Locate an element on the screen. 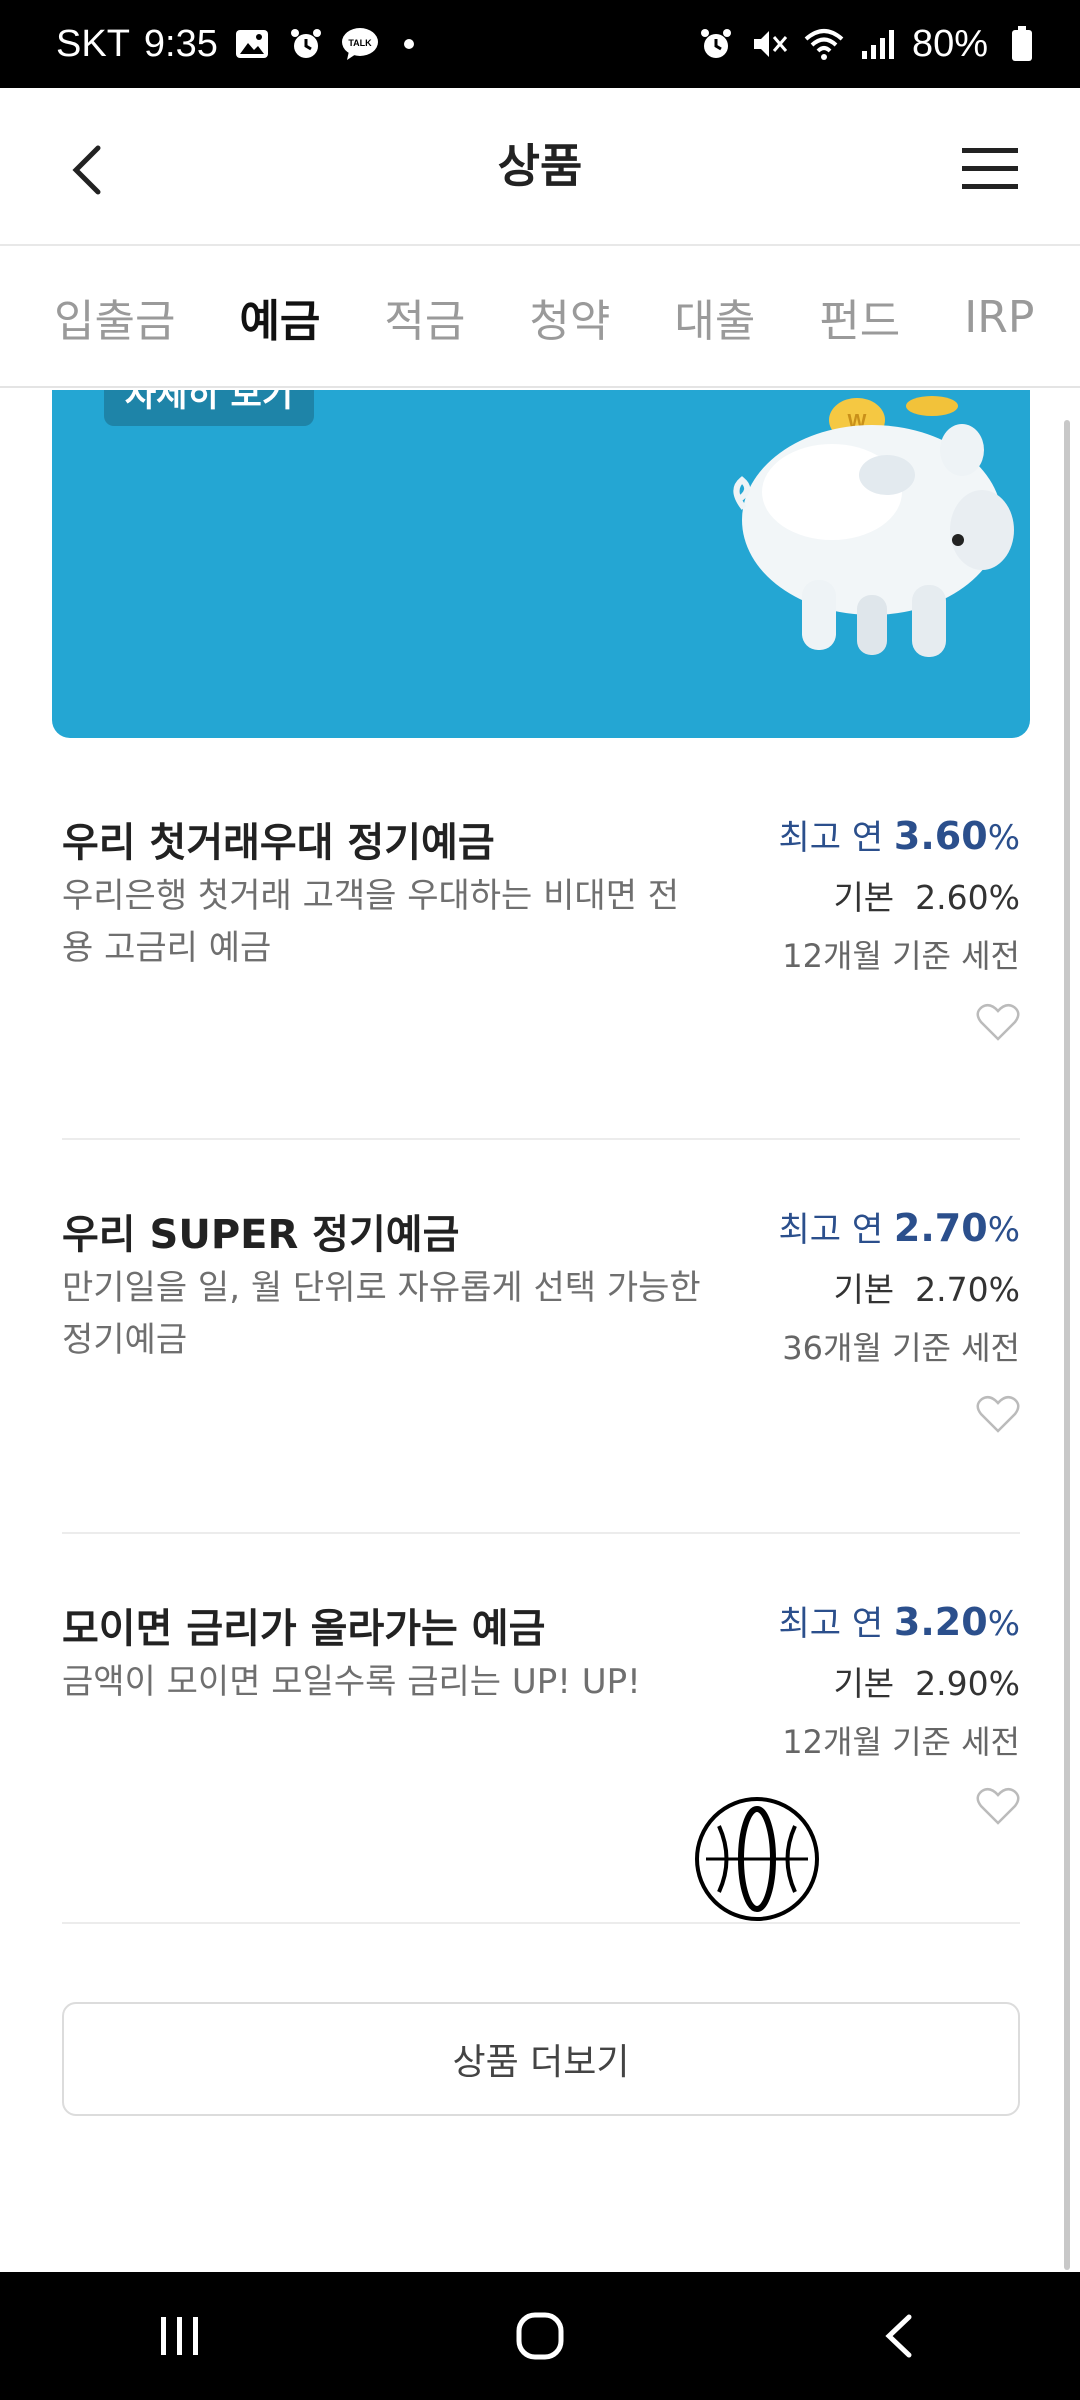 The image size is (1080, 2400). hamburger-menu-icon is located at coordinates (990, 168).